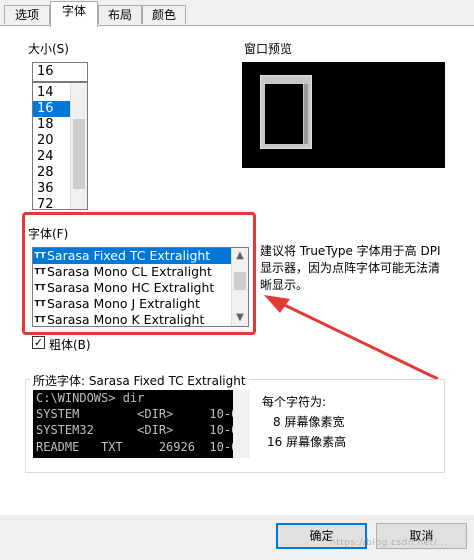  What do you see at coordinates (52, 189) in the screenshot?
I see `size-item: 36` at bounding box center [52, 189].